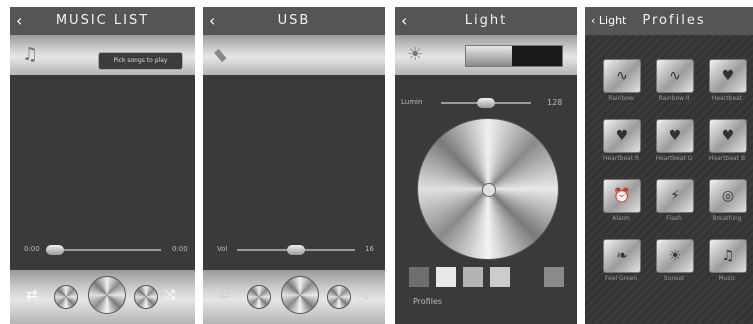  I want to click on pick-songs-button: Pick songs to play, so click(140, 61).